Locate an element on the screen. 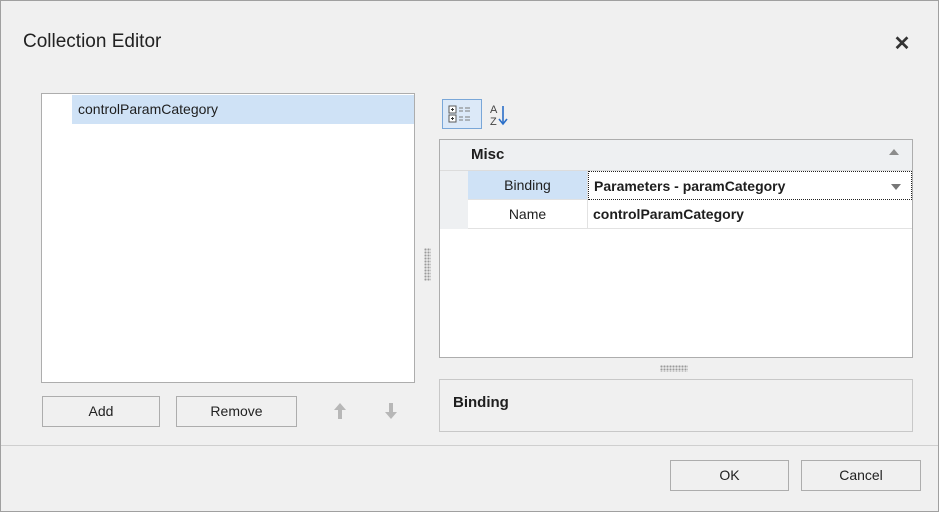 Image resolution: width=939 pixels, height=512 pixels. move-up-button is located at coordinates (340, 411).